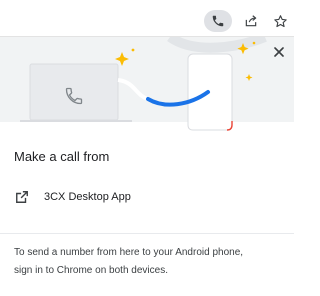  I want to click on close-icon, so click(279, 52).